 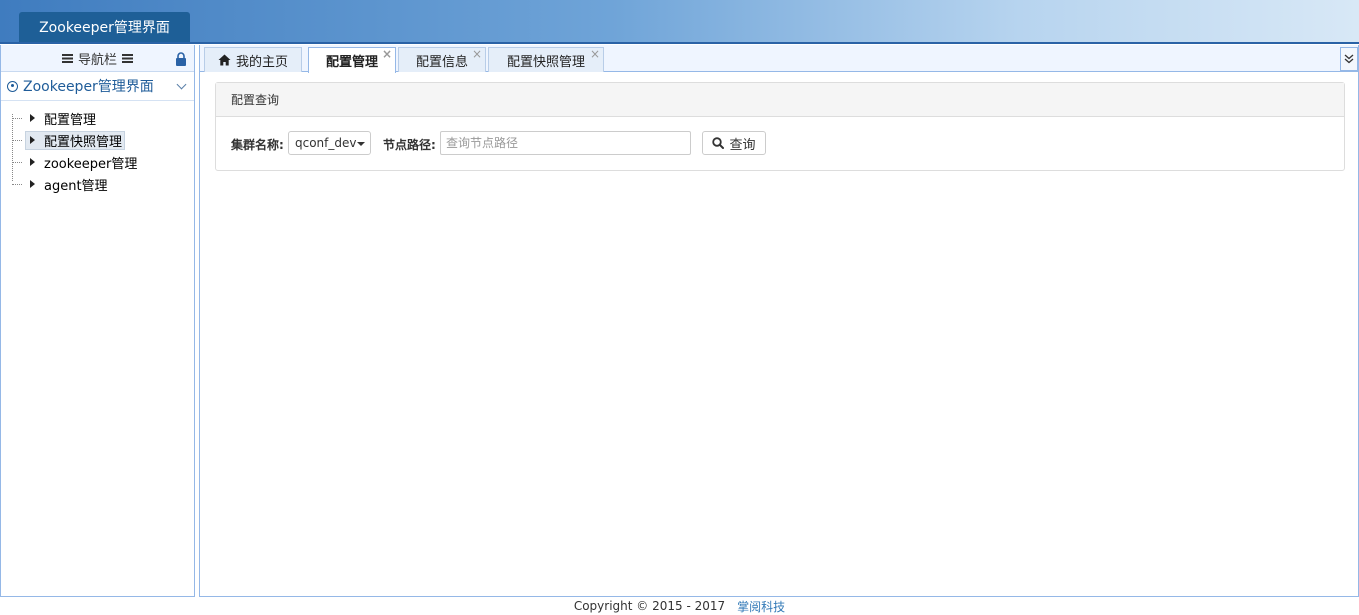 I want to click on search-button-label: 查询, so click(x=742, y=145).